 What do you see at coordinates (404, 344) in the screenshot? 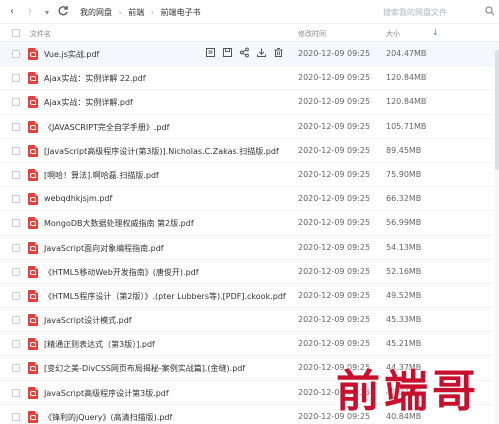
I see `file-size: 45.21MB` at bounding box center [404, 344].